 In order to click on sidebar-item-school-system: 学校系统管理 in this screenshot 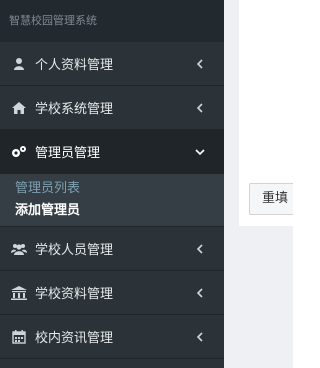, I will do `click(112, 108)`.